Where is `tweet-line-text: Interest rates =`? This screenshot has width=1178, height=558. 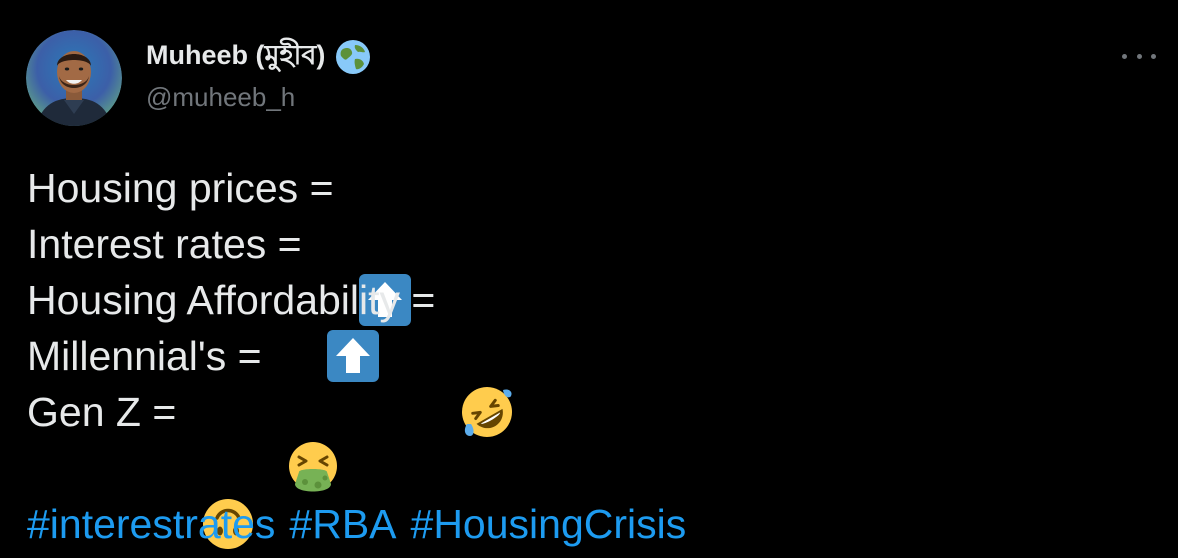
tweet-line-text: Interest rates = is located at coordinates (170, 244).